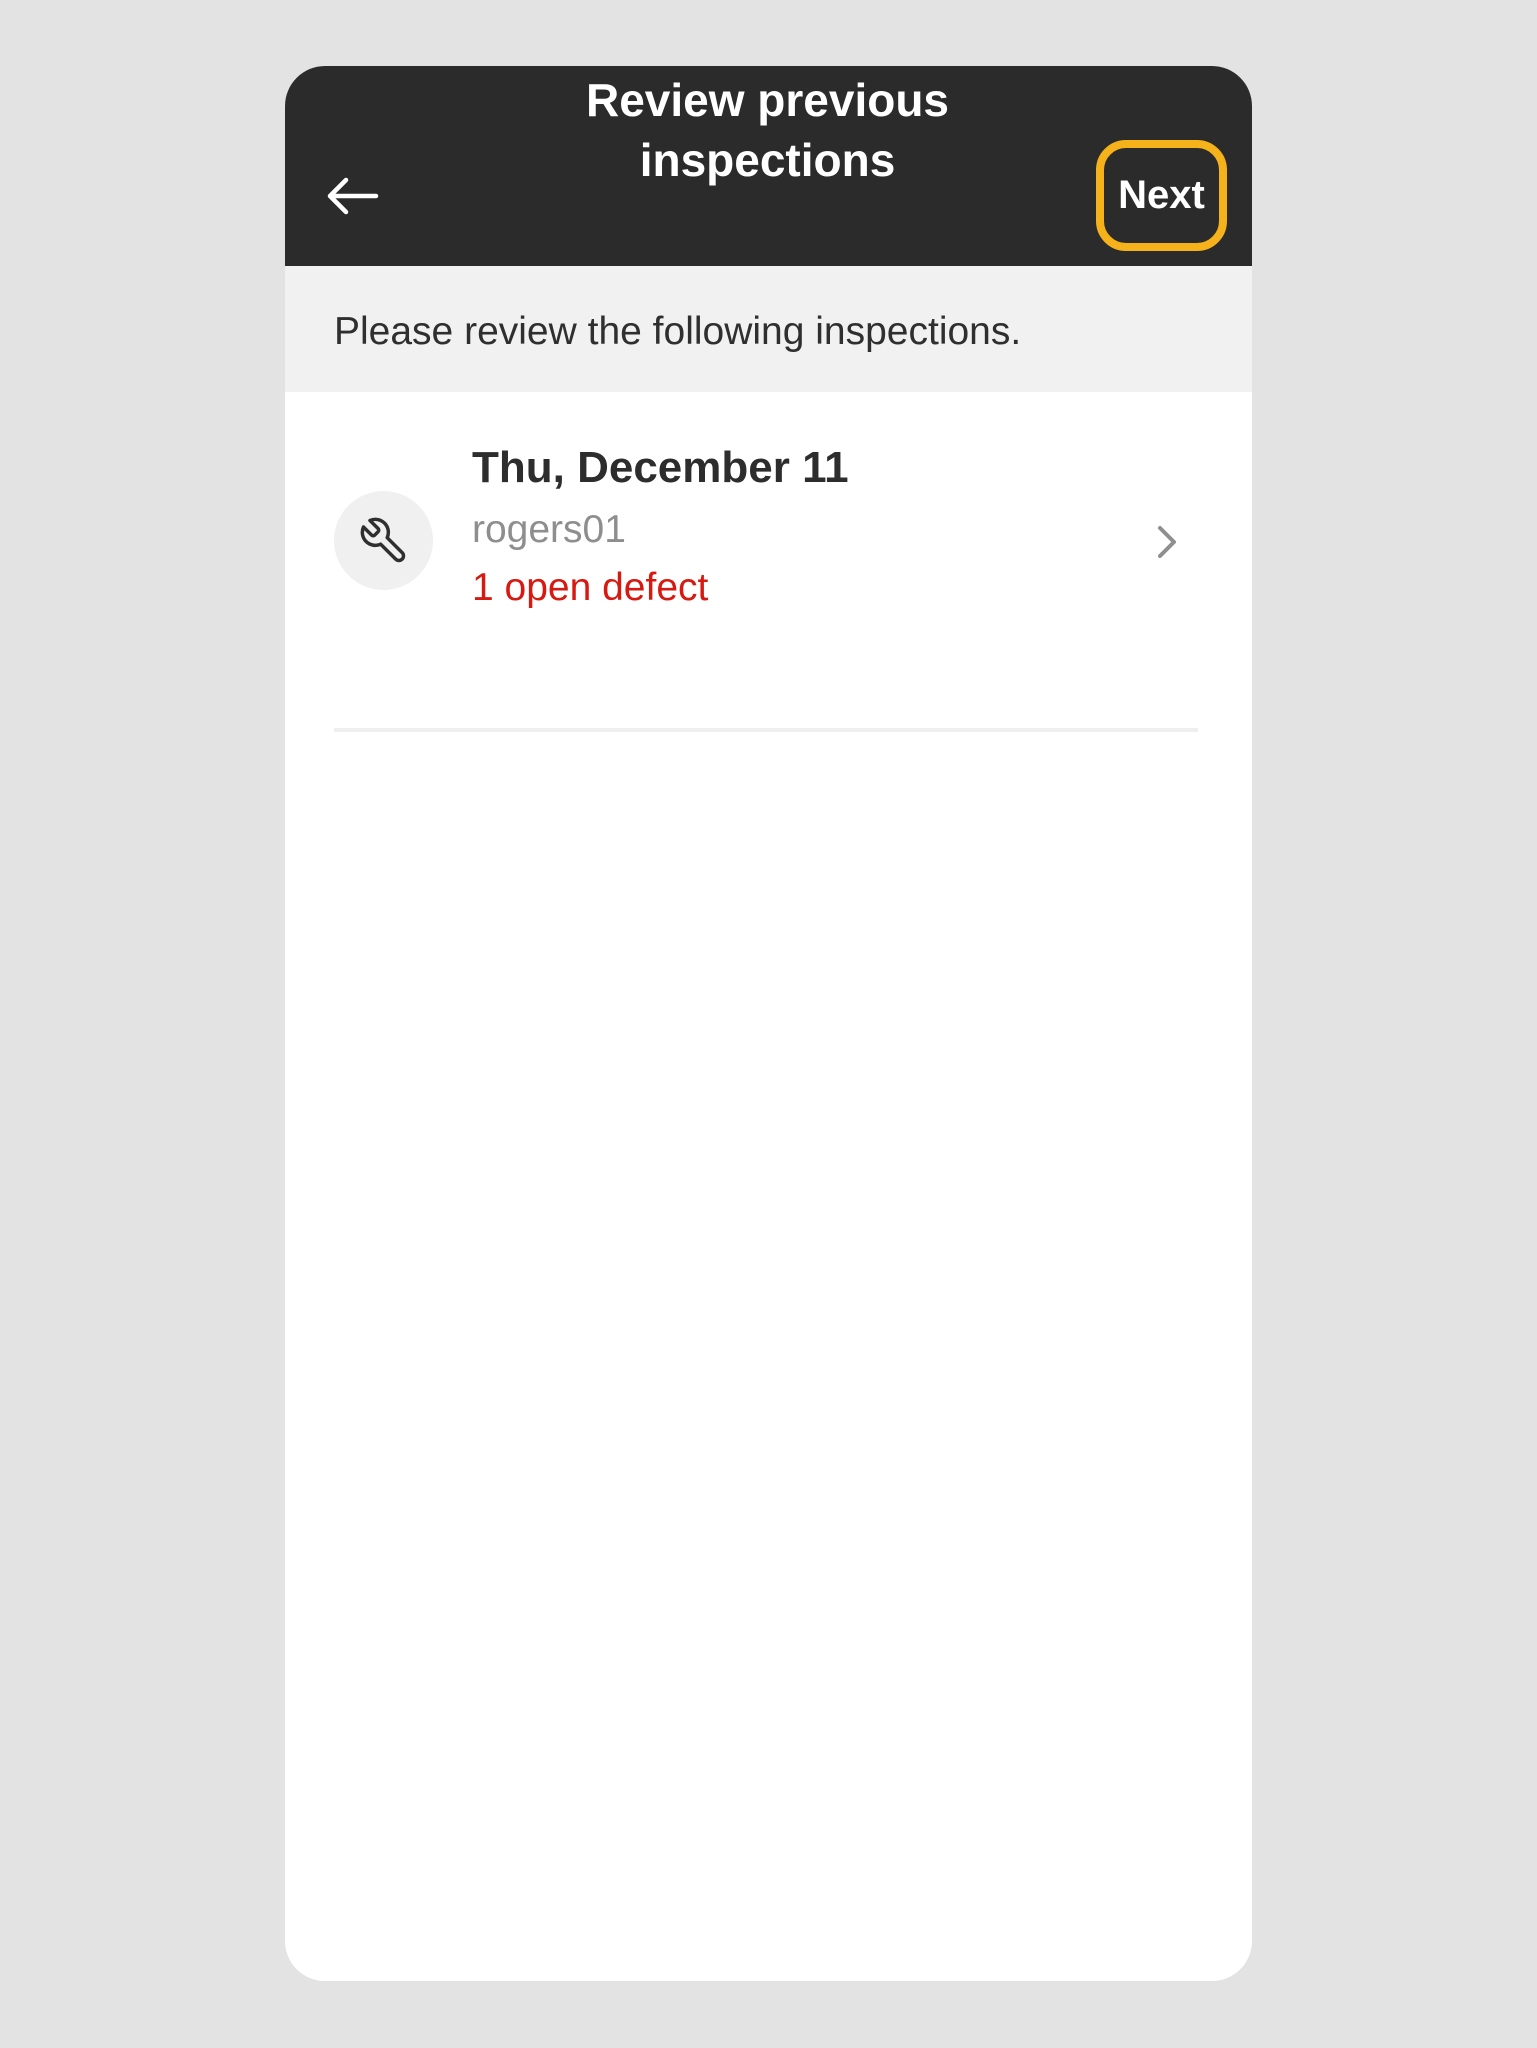 Image resolution: width=1537 pixels, height=2048 pixels. What do you see at coordinates (766, 730) in the screenshot?
I see `list-divider` at bounding box center [766, 730].